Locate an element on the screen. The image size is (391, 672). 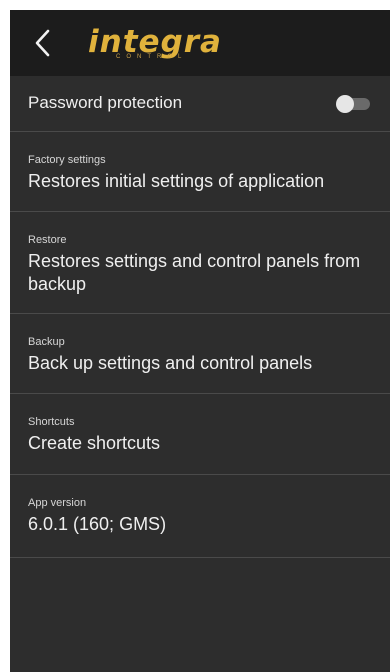
factory-settings-value: Restores initial settings of application is located at coordinates (176, 181).